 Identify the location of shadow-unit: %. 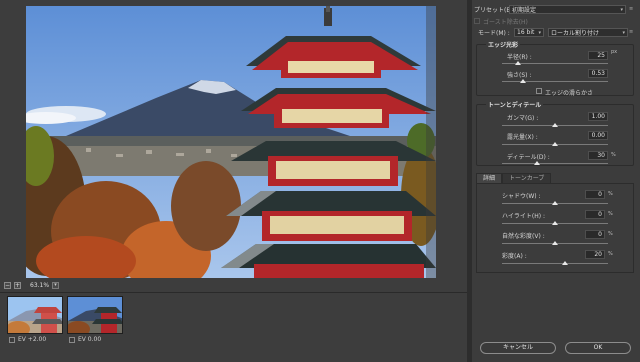
(610, 194).